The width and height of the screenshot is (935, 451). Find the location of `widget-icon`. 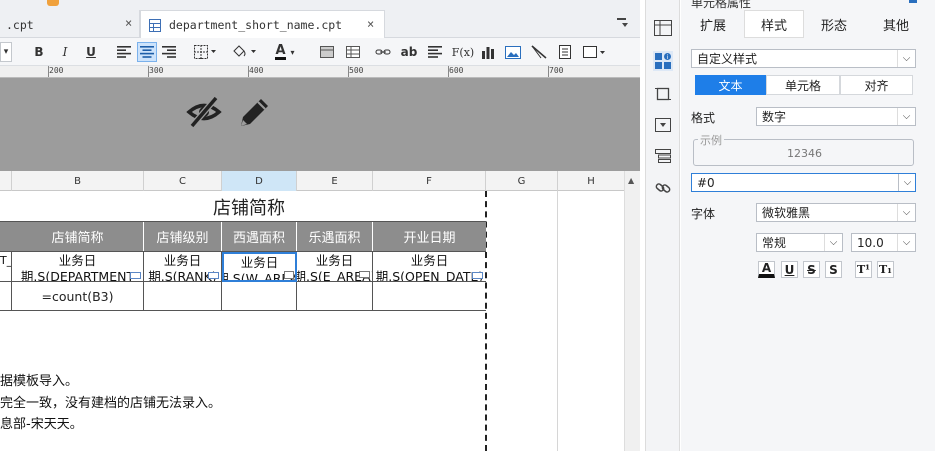

widget-icon is located at coordinates (596, 52).